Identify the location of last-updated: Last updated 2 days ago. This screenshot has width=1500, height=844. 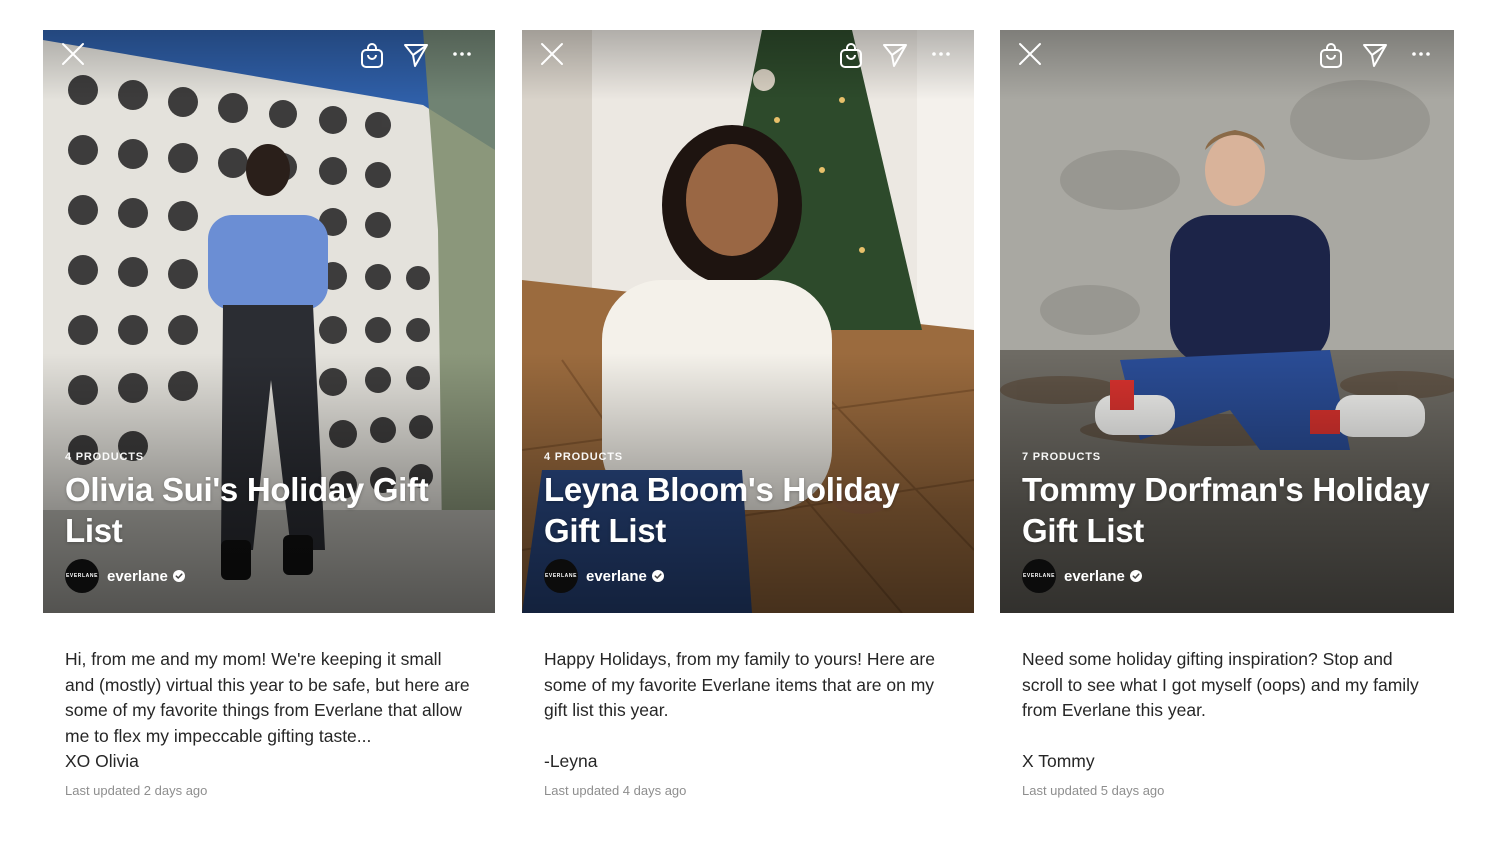
(136, 790).